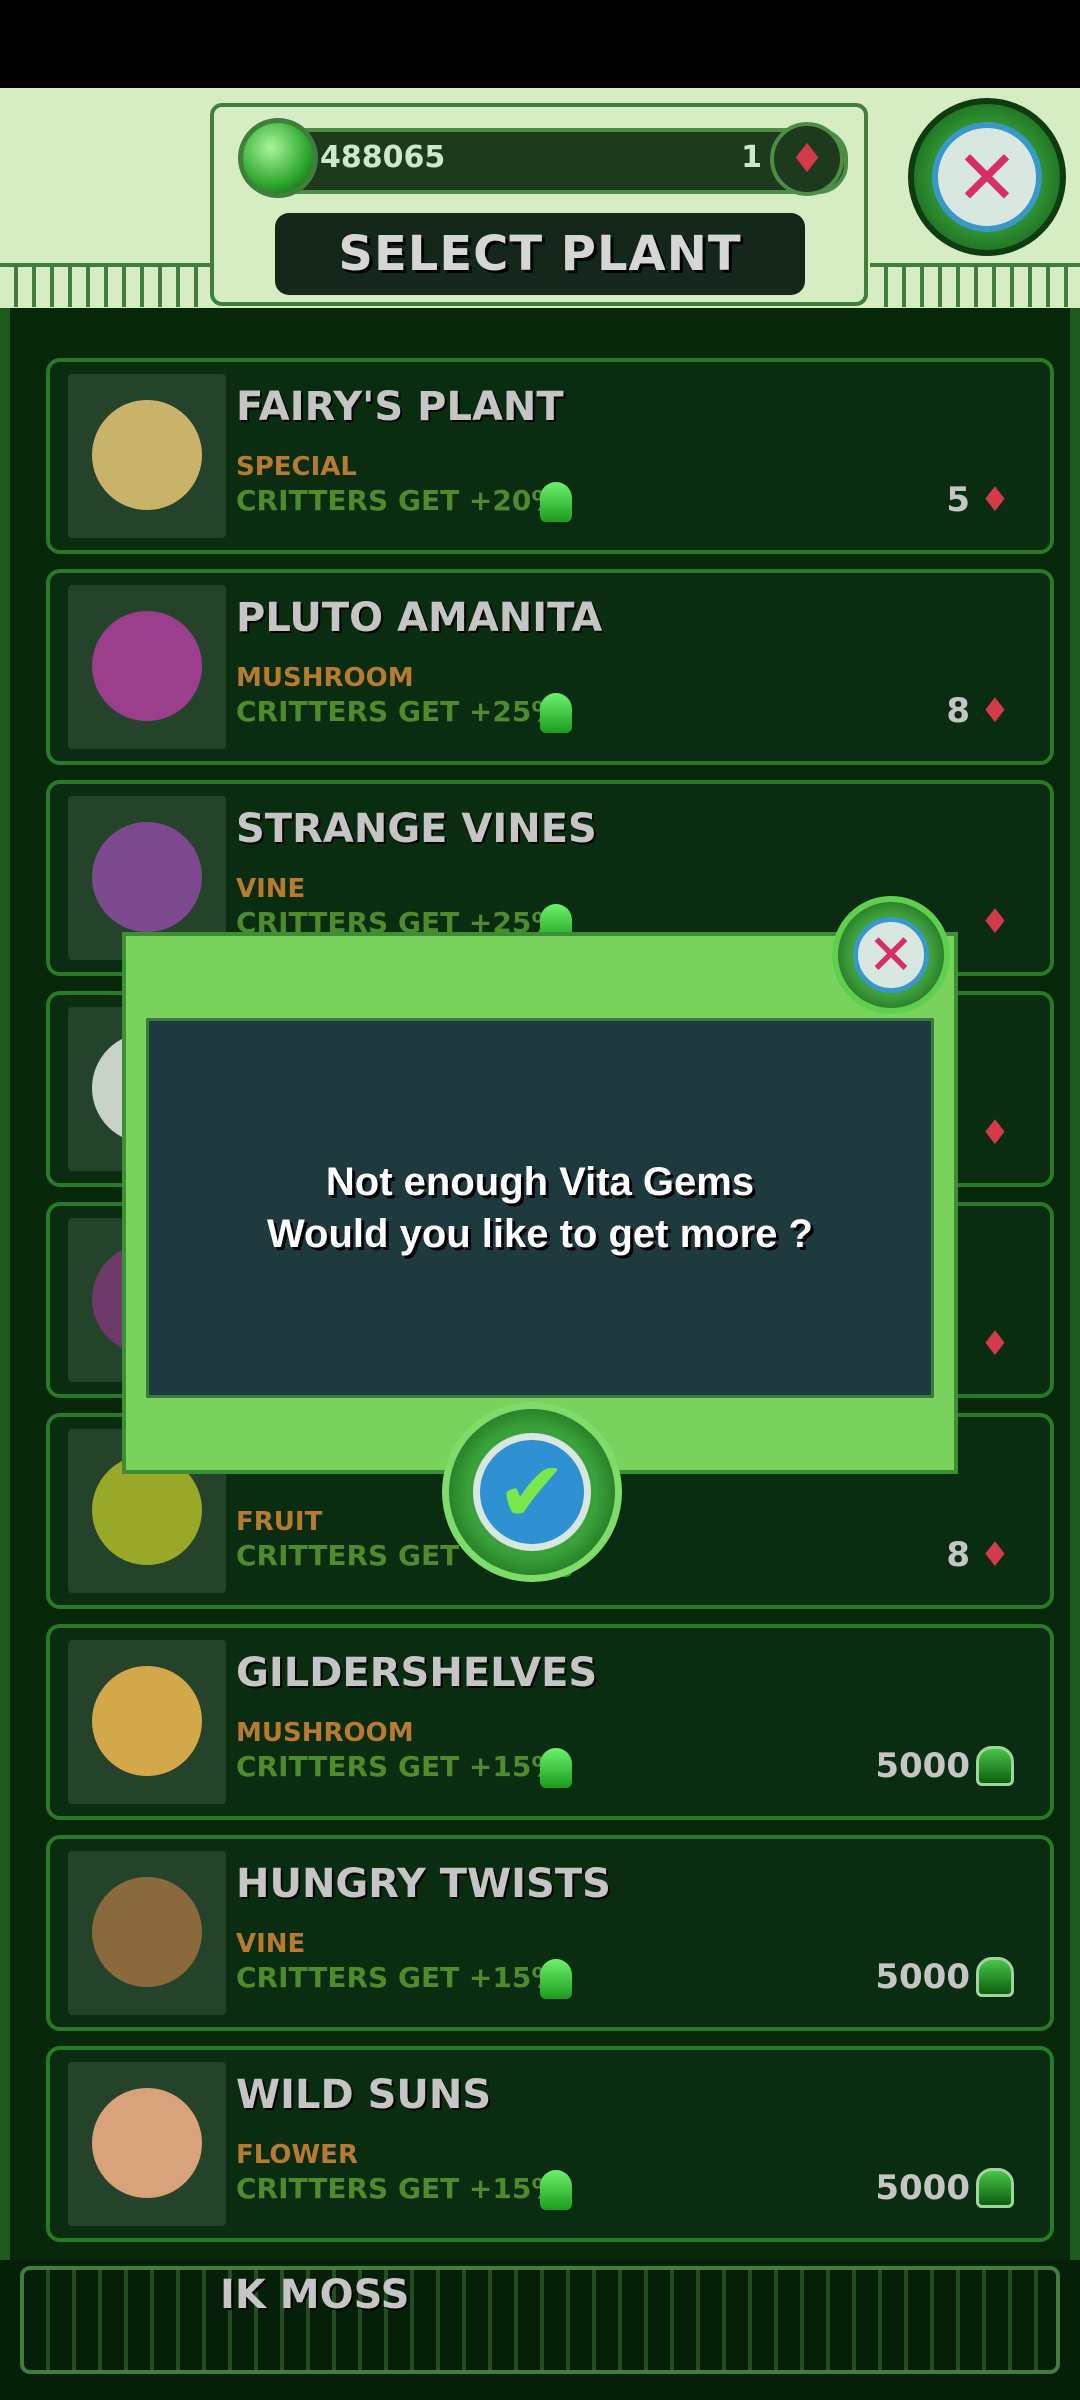  Describe the element at coordinates (315, 2295) in the screenshot. I see `plant-name-partial: IK MOSS` at that location.